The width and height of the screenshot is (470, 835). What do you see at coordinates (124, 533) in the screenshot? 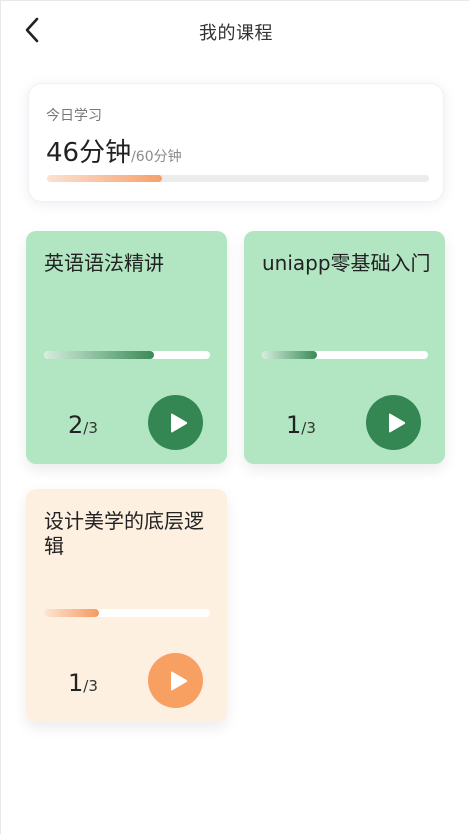
I see `course-title: 设计美学的底层逻辑` at bounding box center [124, 533].